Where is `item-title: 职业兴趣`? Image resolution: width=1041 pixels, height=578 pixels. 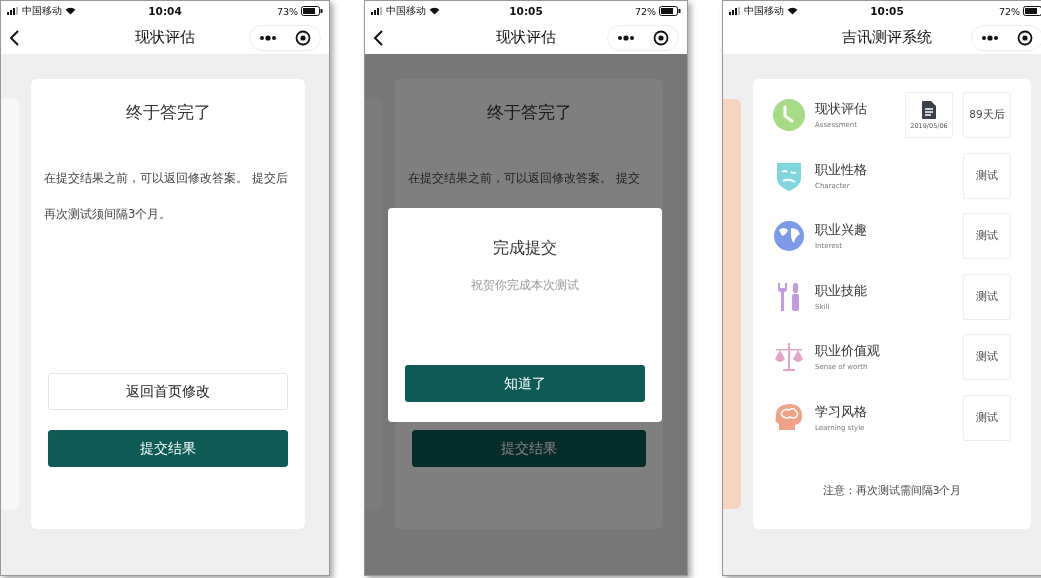 item-title: 职业兴趣 is located at coordinates (841, 231).